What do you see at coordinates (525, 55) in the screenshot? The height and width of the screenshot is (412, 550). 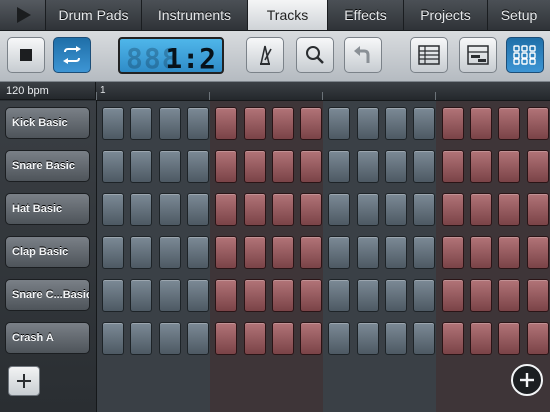 I see `pad-grid-button` at bounding box center [525, 55].